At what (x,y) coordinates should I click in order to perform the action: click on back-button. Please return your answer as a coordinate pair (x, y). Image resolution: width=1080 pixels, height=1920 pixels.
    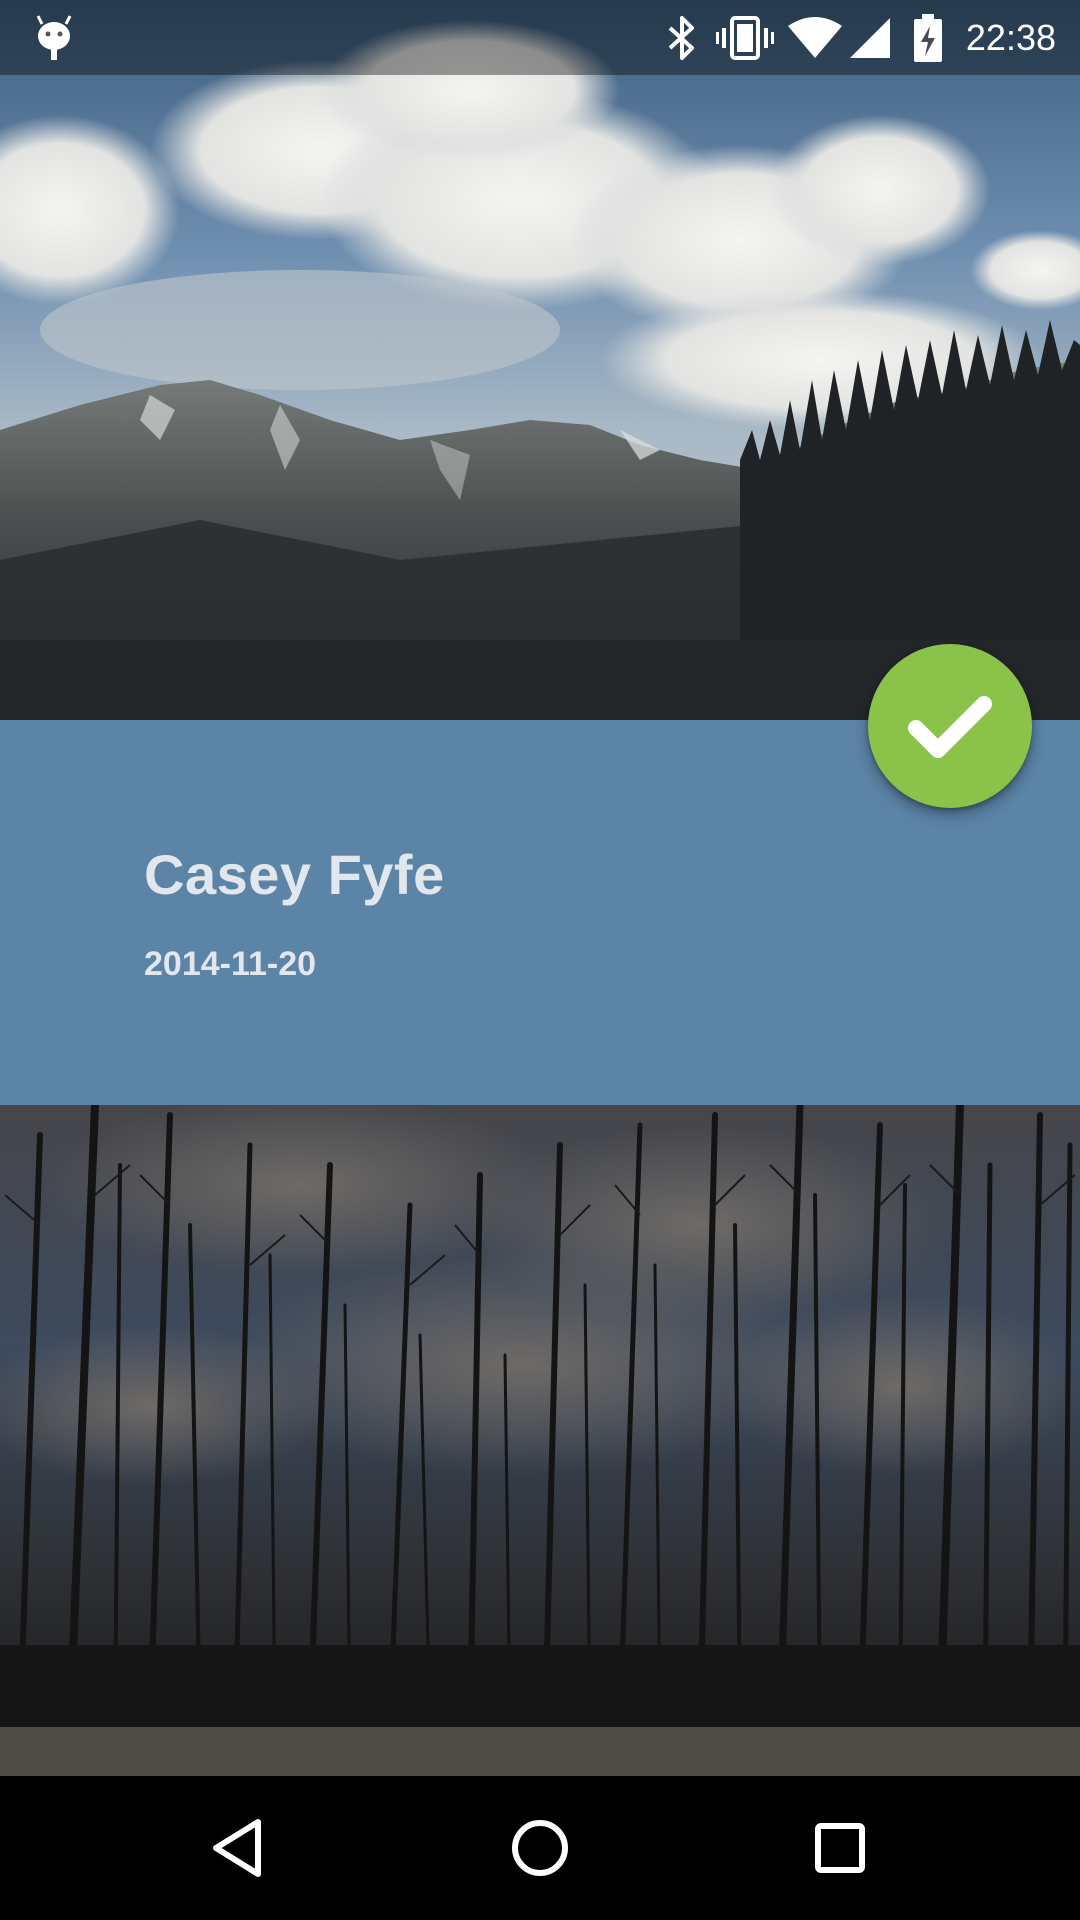
    Looking at the image, I should click on (240, 1848).